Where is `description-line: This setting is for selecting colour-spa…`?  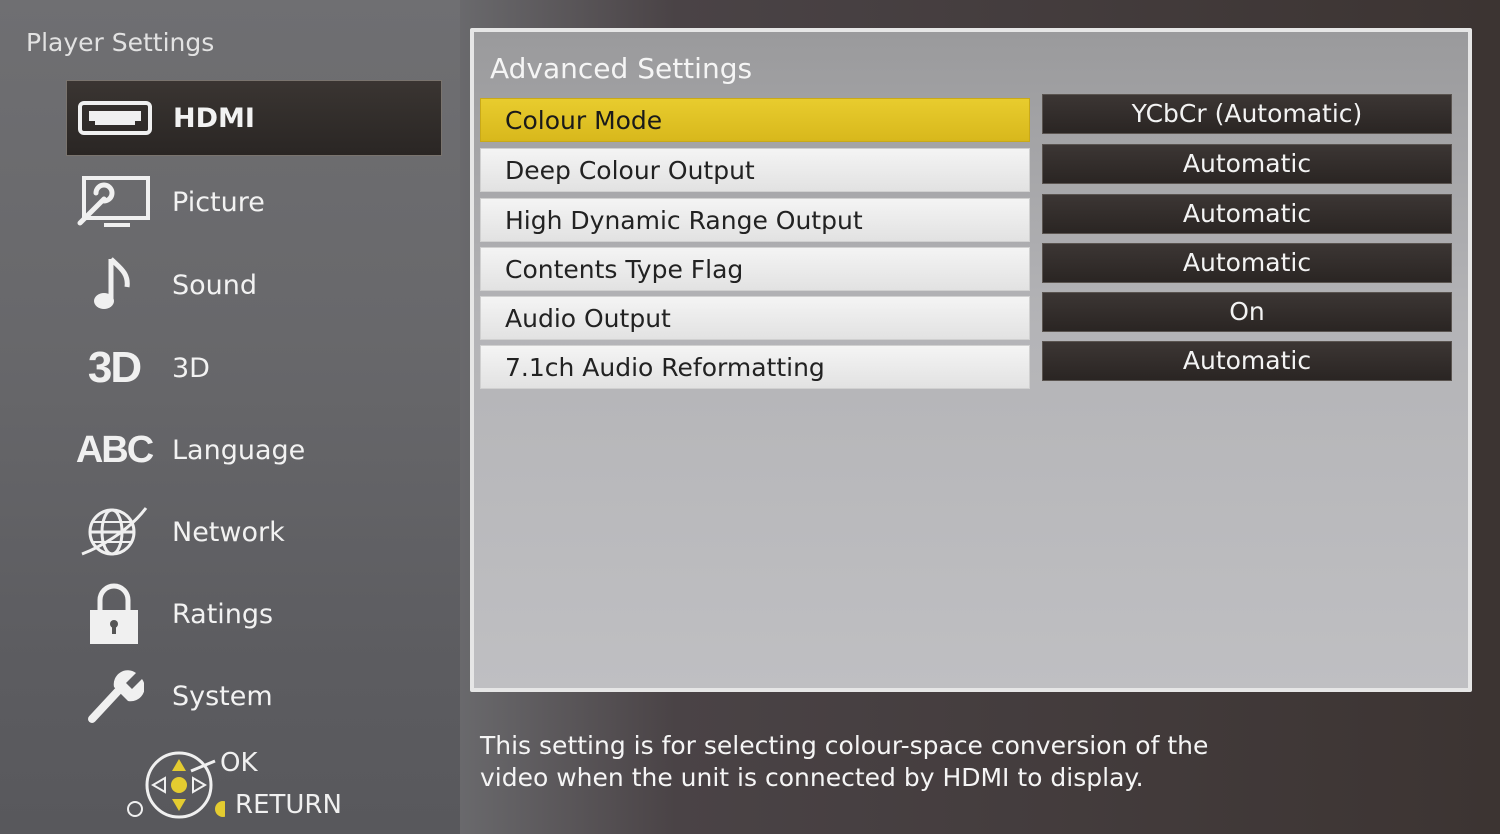 description-line: This setting is for selecting colour-spa… is located at coordinates (844, 745).